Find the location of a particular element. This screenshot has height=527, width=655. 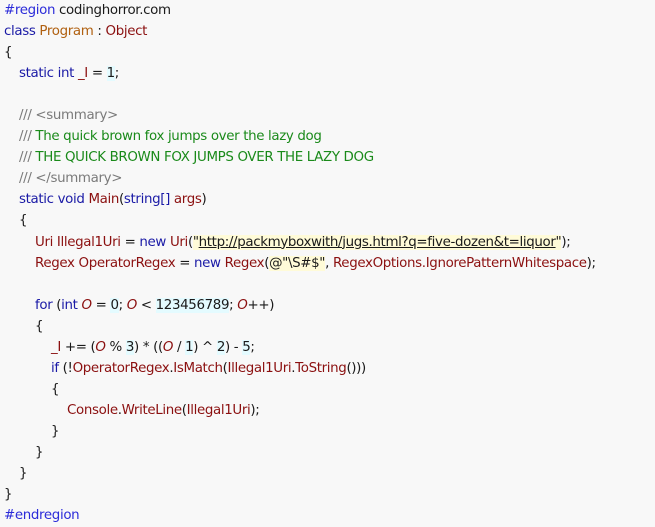

method-call: ToString is located at coordinates (321, 368).